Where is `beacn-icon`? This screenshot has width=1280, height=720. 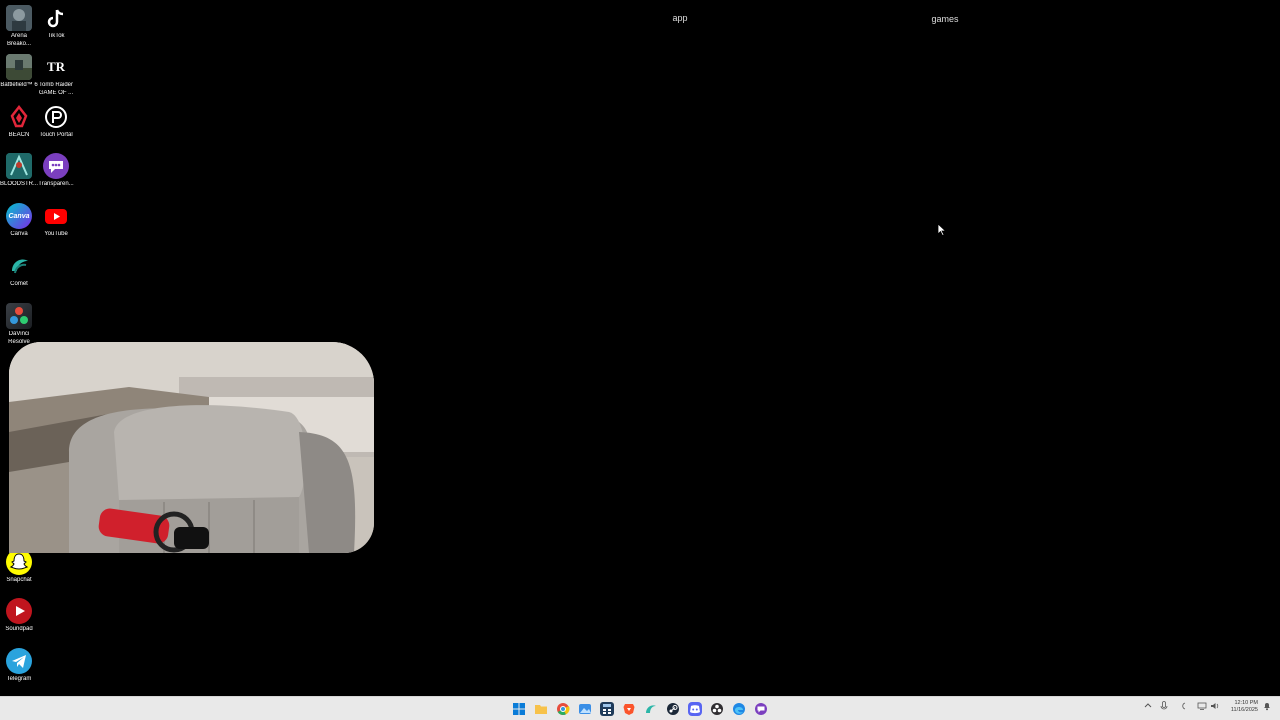 beacn-icon is located at coordinates (19, 117).